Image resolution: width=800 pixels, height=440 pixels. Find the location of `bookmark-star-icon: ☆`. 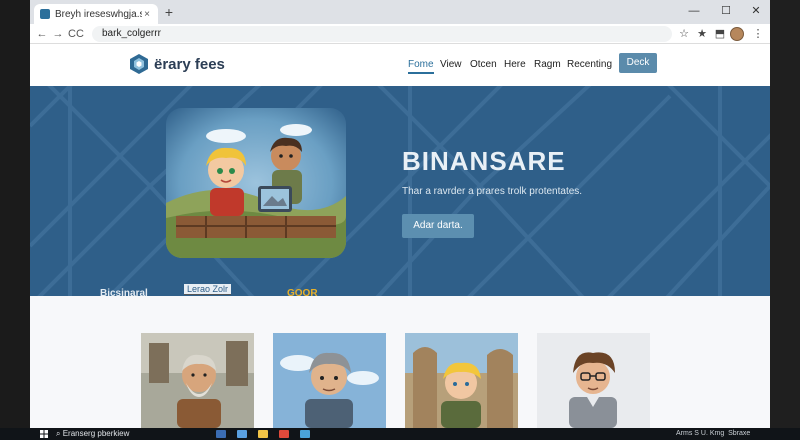

bookmark-star-icon: ☆ is located at coordinates (684, 34).